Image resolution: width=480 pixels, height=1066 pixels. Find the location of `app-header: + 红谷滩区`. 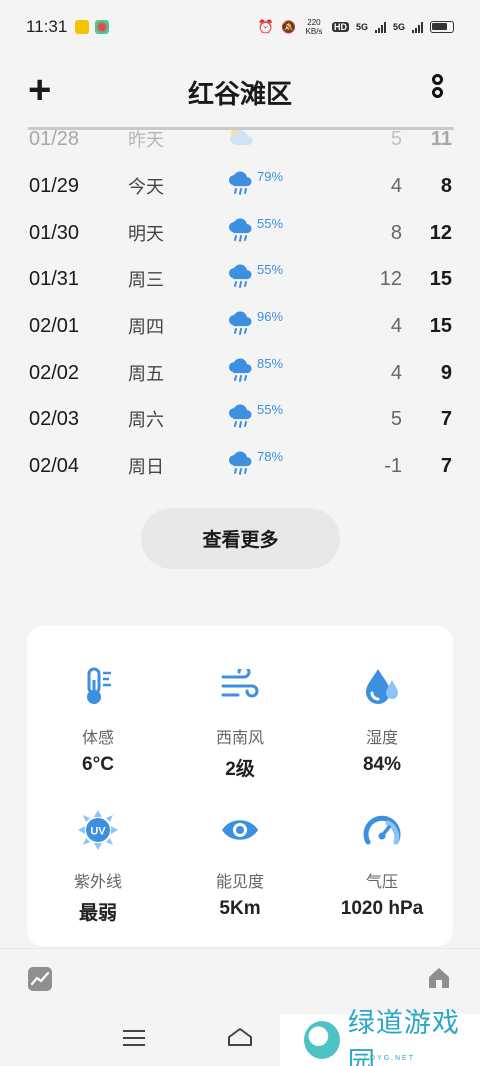

app-header: + 红谷滩区 is located at coordinates (240, 92).